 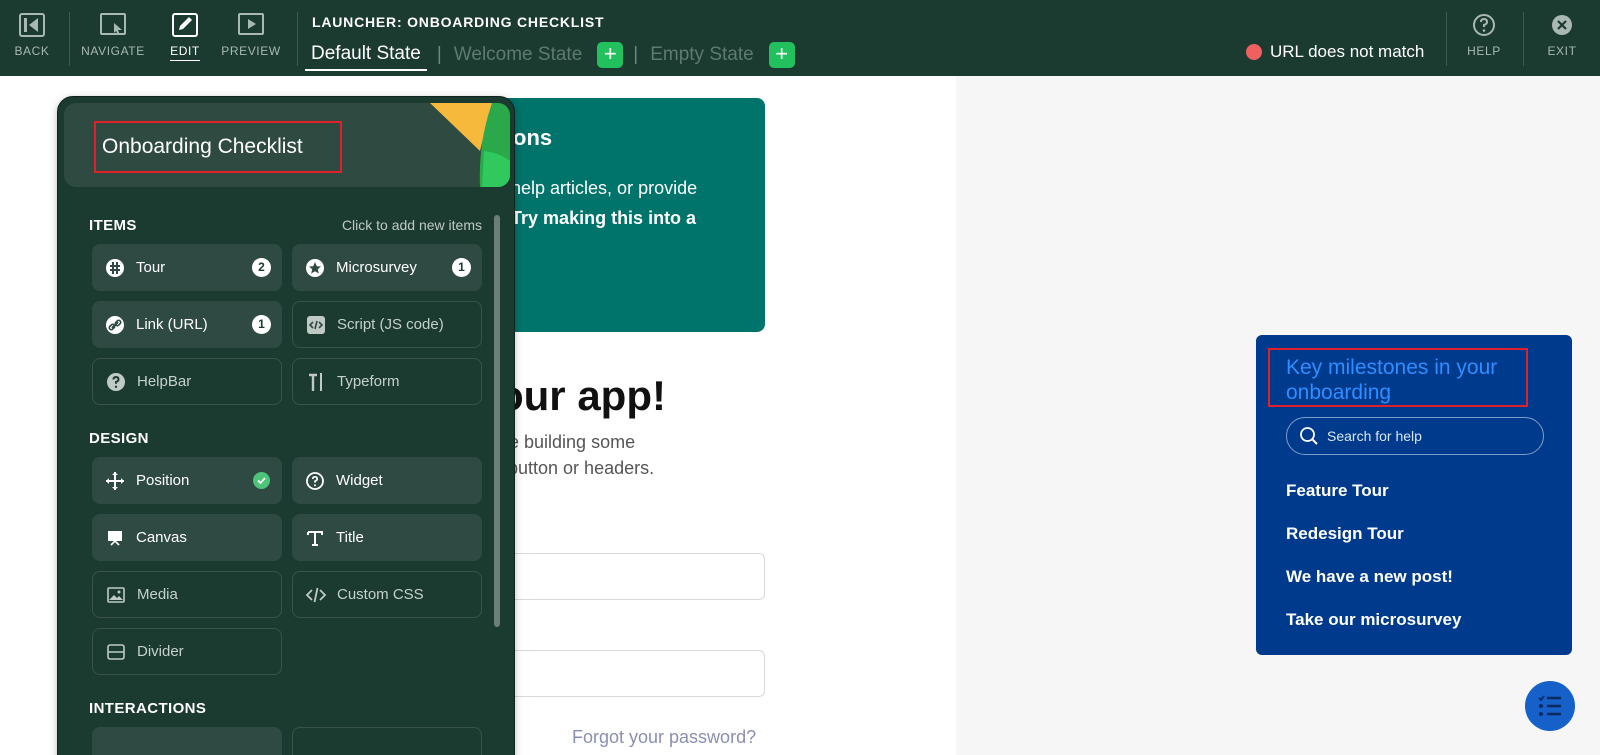 I want to click on decorative-shapes-icon, so click(x=470, y=145).